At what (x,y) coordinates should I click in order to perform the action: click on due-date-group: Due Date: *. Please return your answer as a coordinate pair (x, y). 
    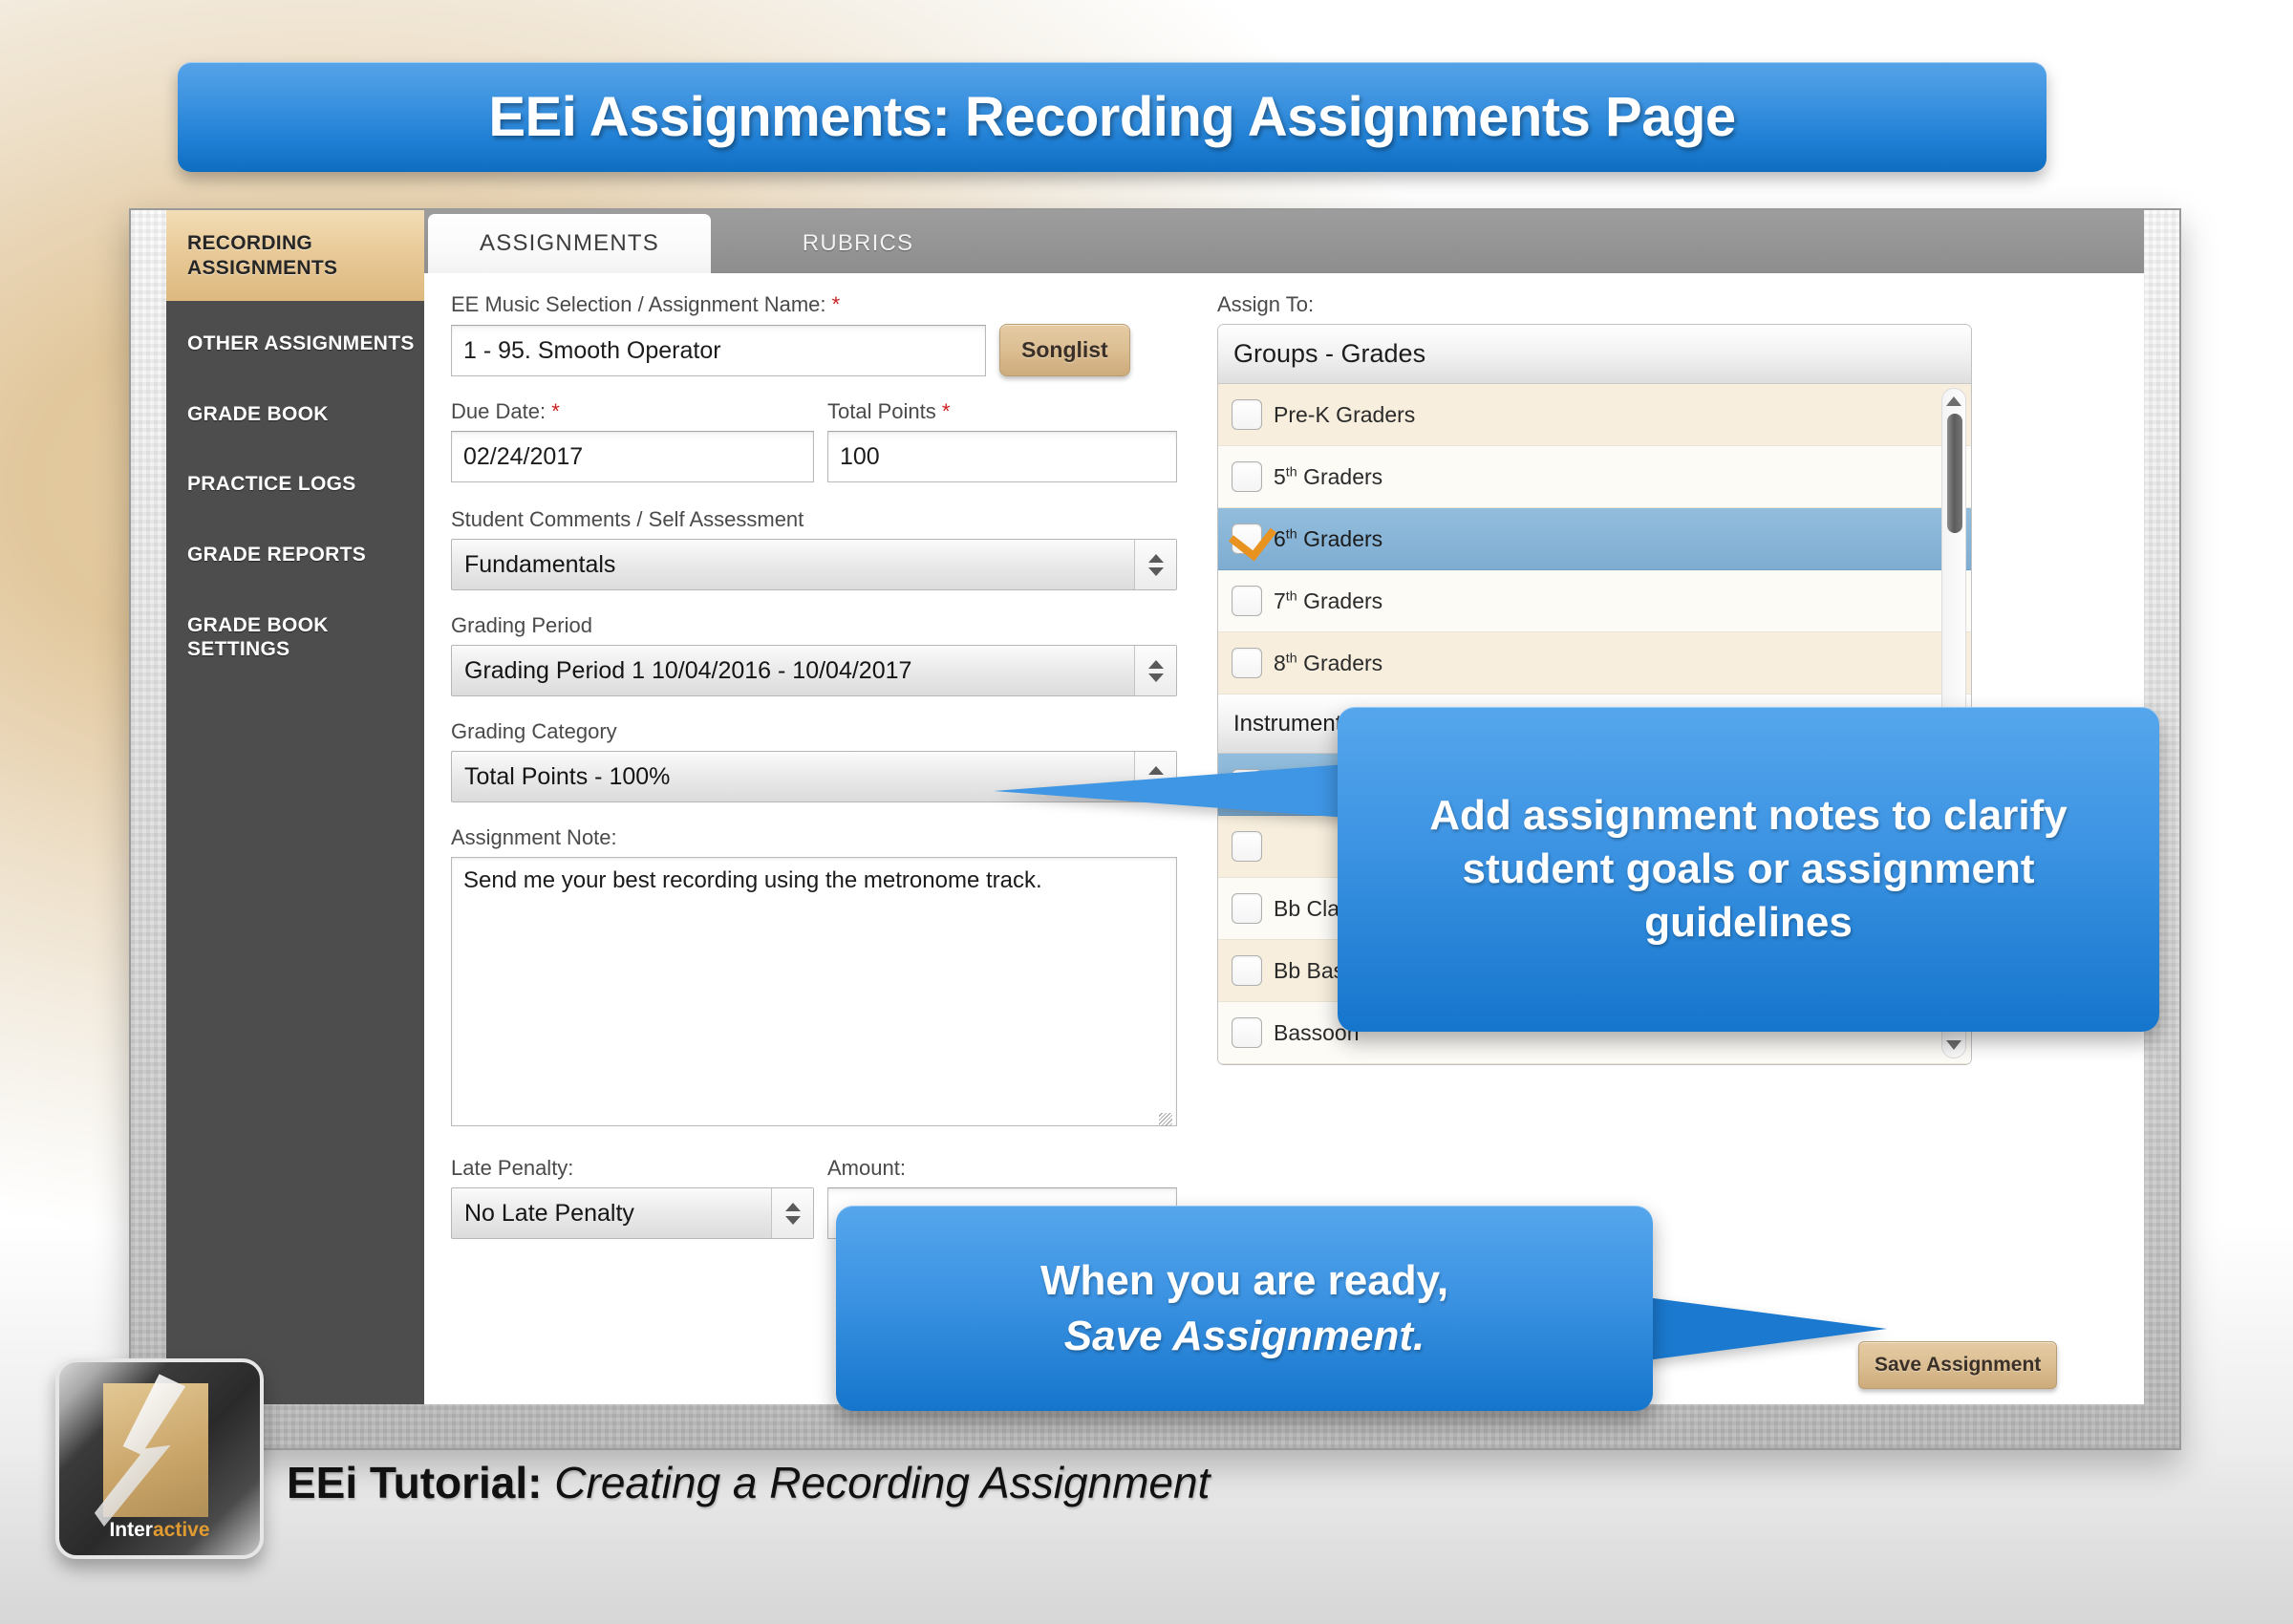
    Looking at the image, I should click on (632, 441).